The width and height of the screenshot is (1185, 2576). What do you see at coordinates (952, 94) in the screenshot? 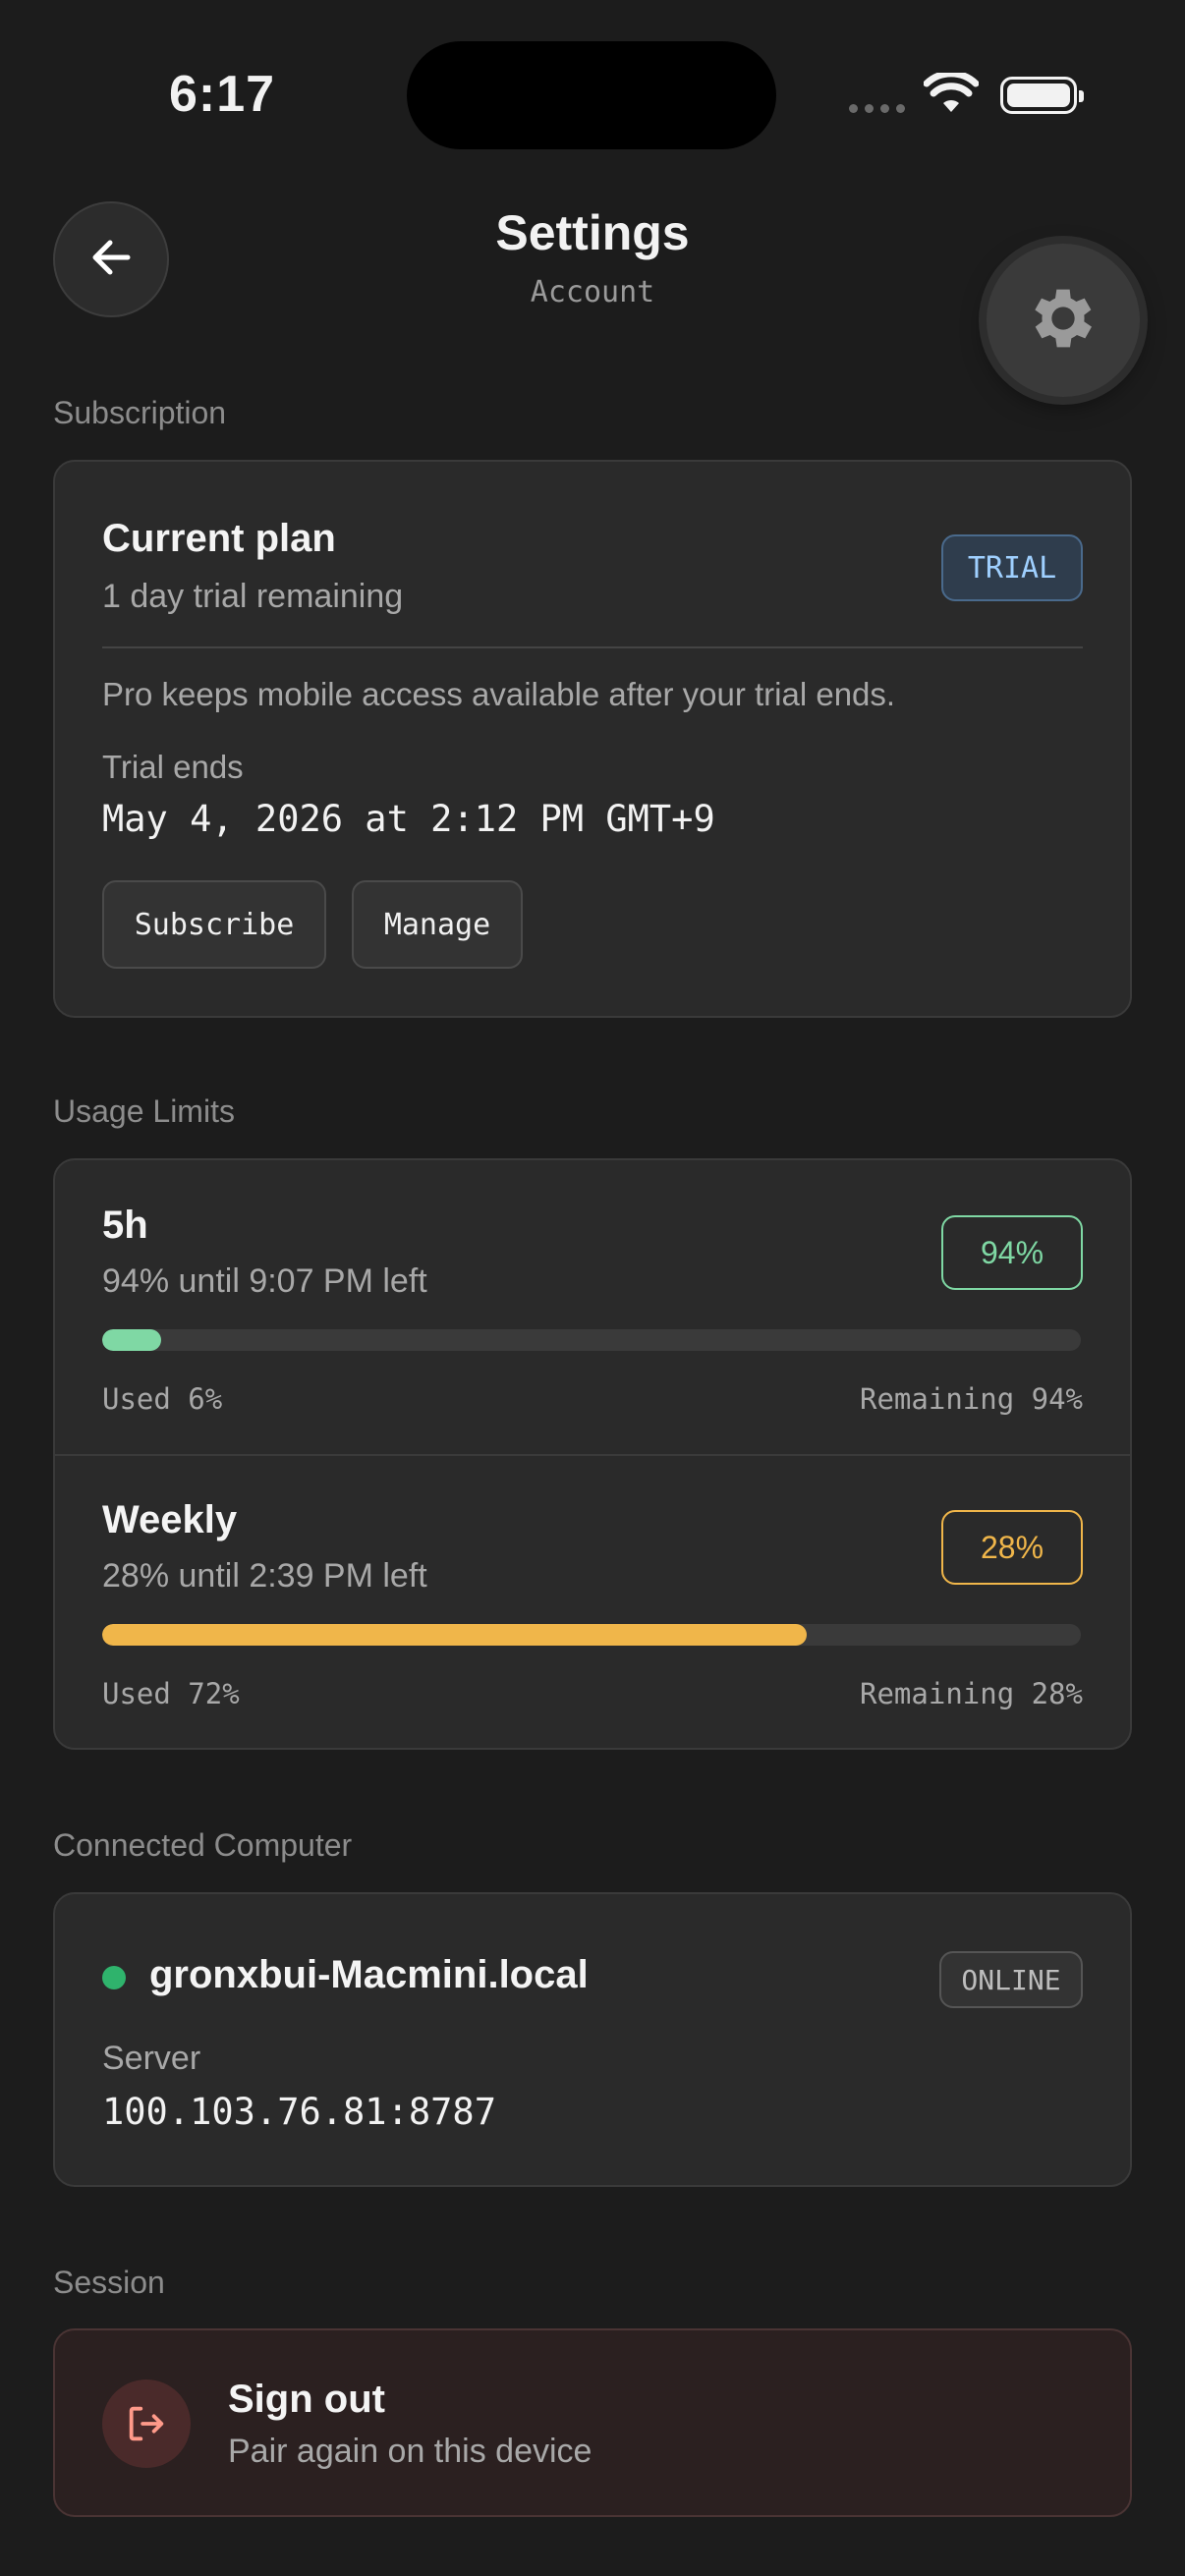
I see `wifi-icon` at bounding box center [952, 94].